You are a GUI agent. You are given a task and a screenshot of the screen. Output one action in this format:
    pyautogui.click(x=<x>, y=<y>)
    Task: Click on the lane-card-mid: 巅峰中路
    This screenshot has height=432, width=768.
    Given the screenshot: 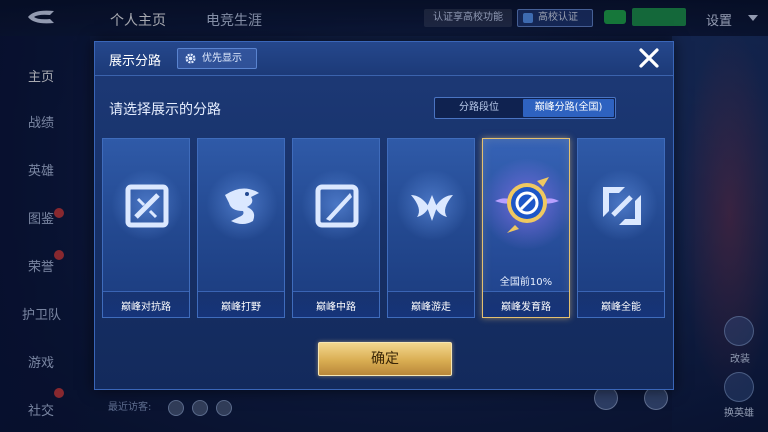 What is the action you would take?
    pyautogui.click(x=336, y=228)
    